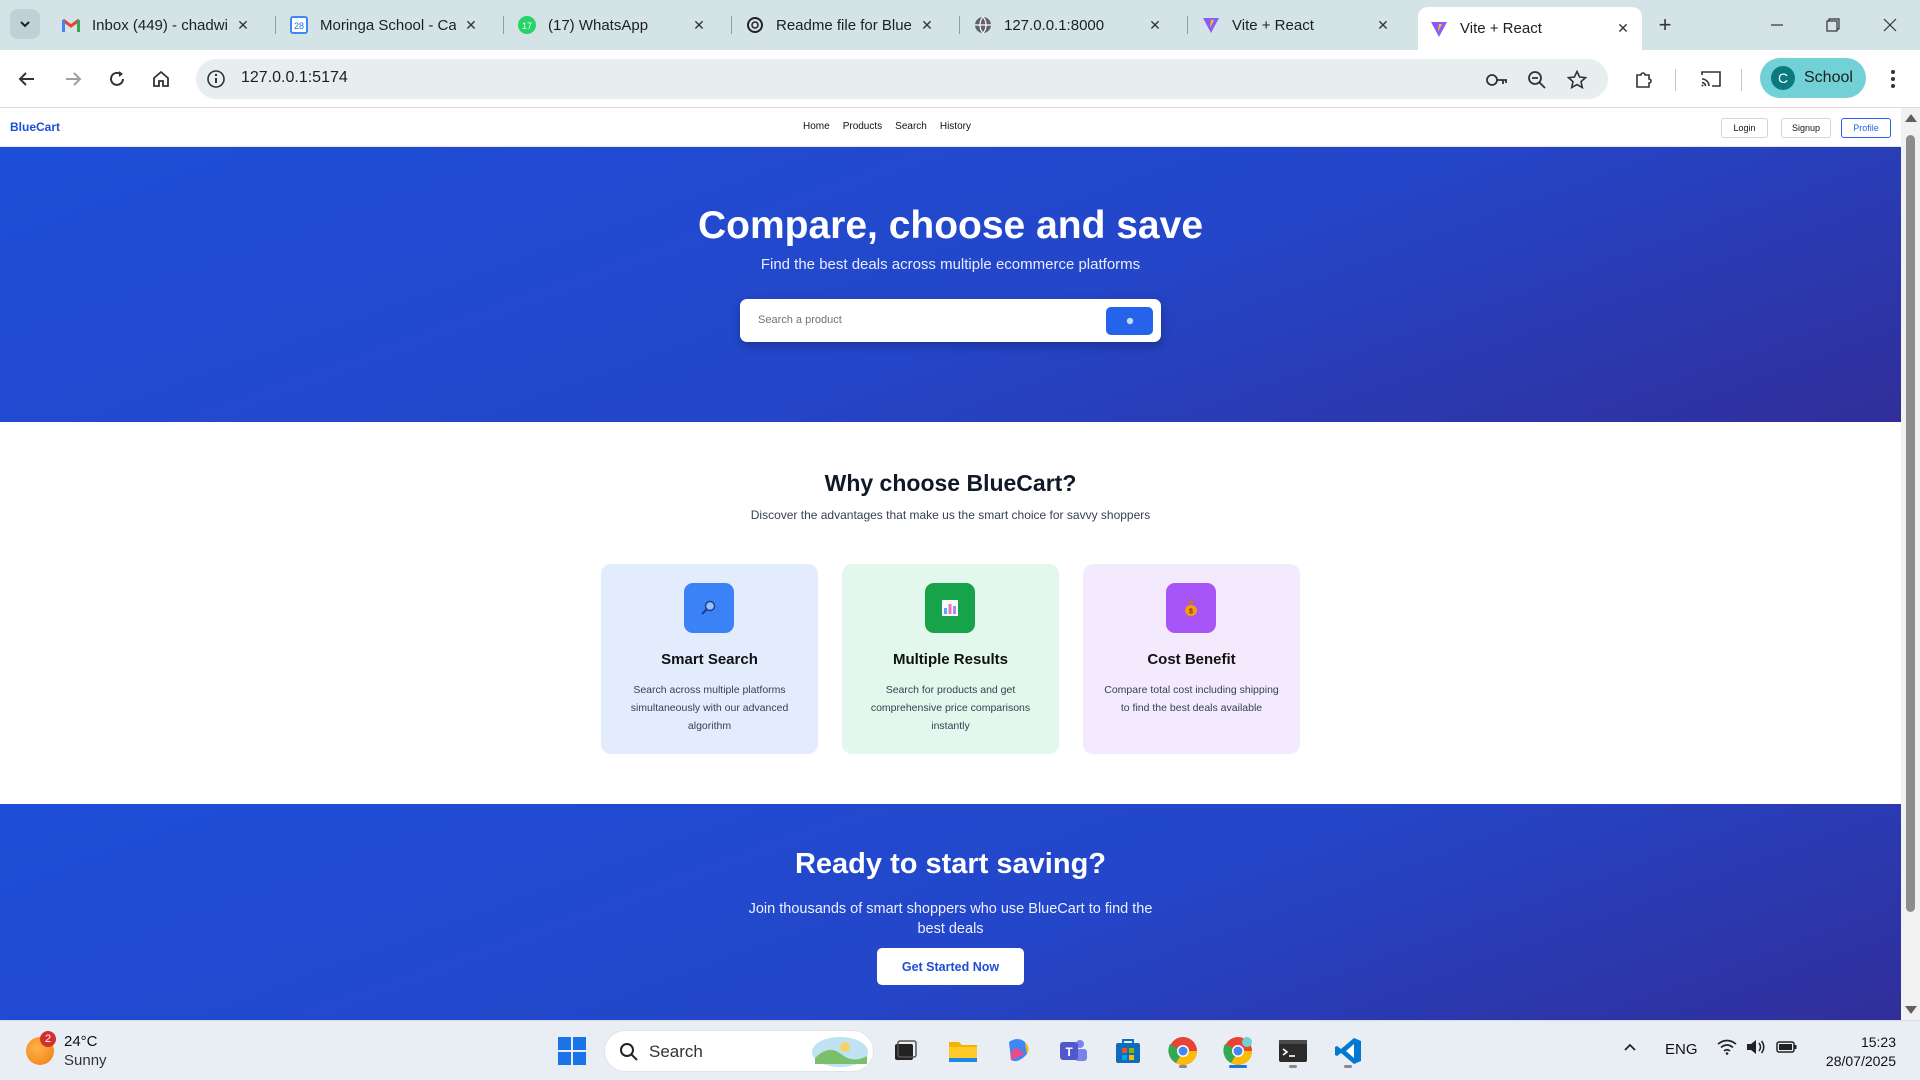 This screenshot has width=1920, height=1080. Describe the element at coordinates (862, 126) in the screenshot. I see `nav-products-link: Products` at that location.